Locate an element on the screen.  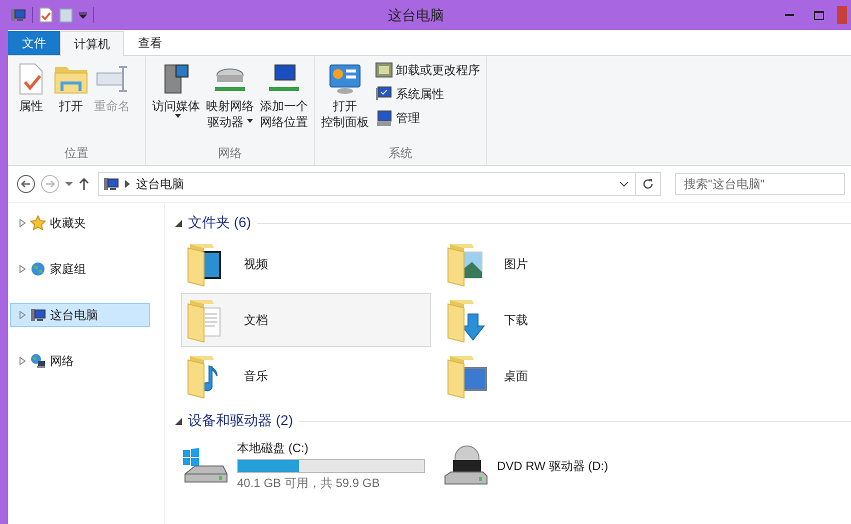
folder-item: 桌面 is located at coordinates (566, 376).